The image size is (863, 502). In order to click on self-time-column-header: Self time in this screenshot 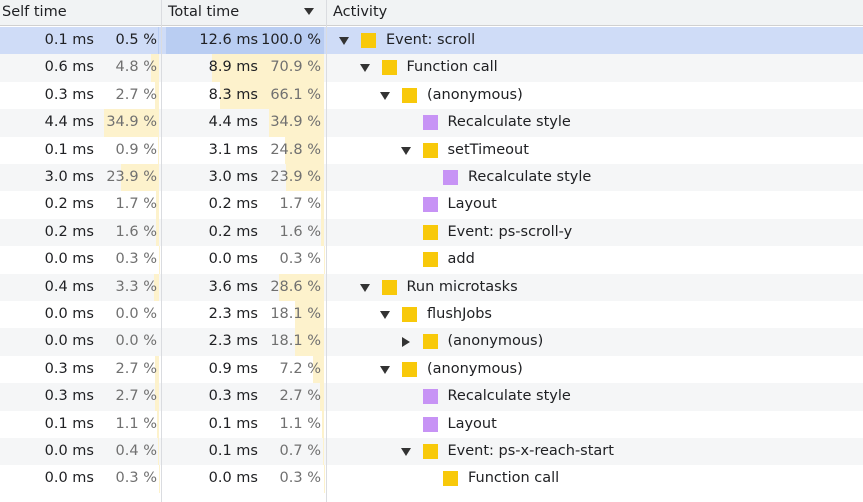, I will do `click(80, 12)`.